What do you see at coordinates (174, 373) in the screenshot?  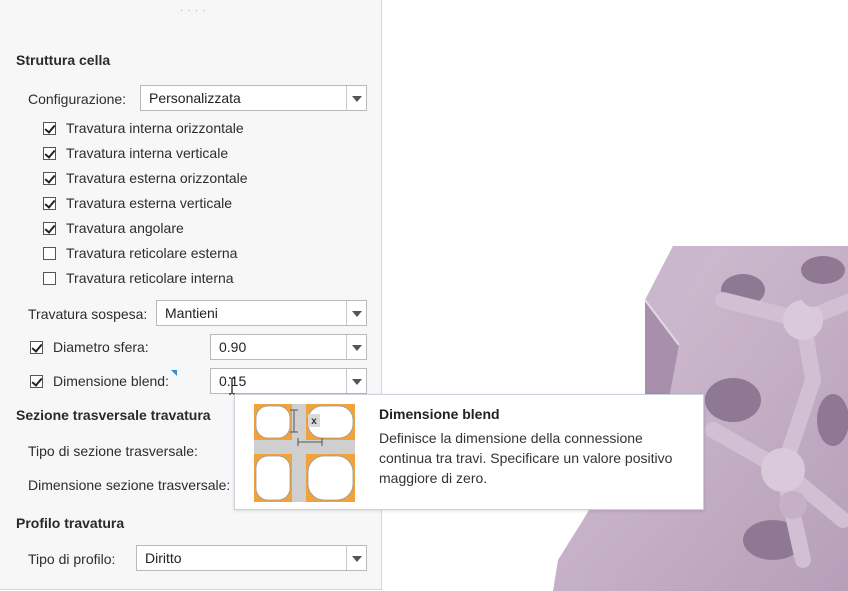 I see `tooltip-indicator-icon` at bounding box center [174, 373].